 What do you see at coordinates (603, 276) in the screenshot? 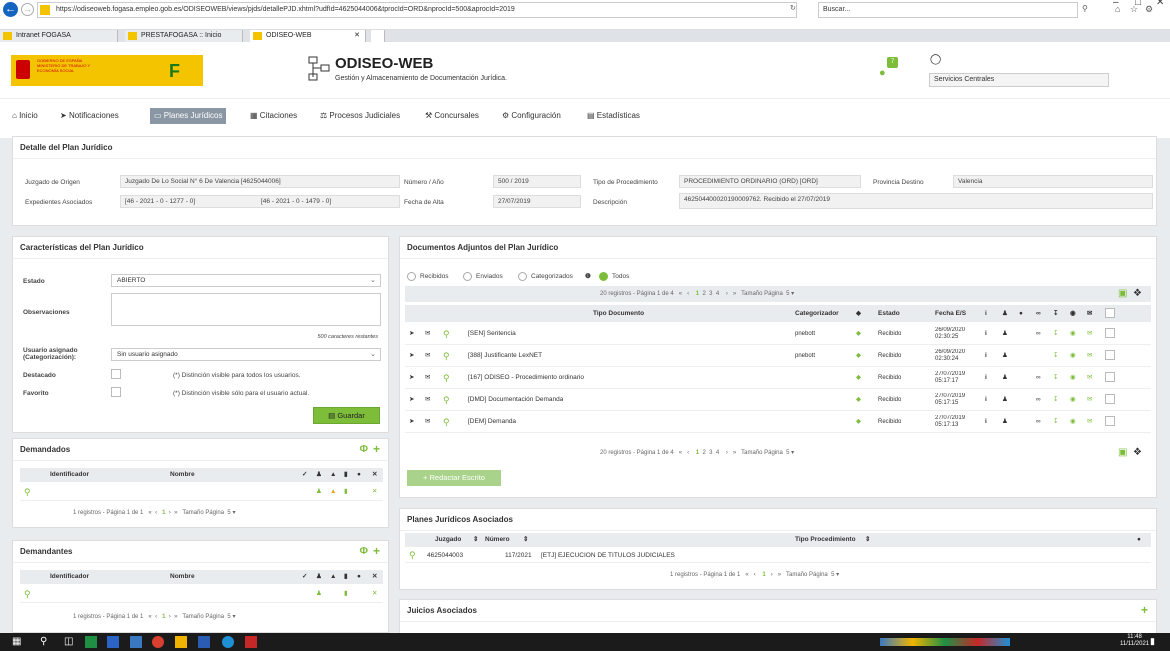
I see `filter-todos-radio` at bounding box center [603, 276].